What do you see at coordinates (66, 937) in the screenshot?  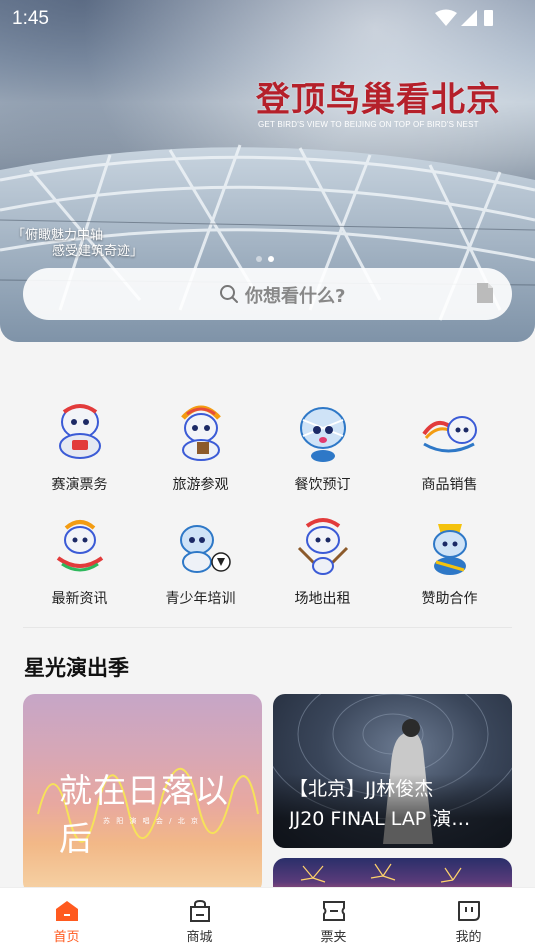 I see `nav-label: 首页` at bounding box center [66, 937].